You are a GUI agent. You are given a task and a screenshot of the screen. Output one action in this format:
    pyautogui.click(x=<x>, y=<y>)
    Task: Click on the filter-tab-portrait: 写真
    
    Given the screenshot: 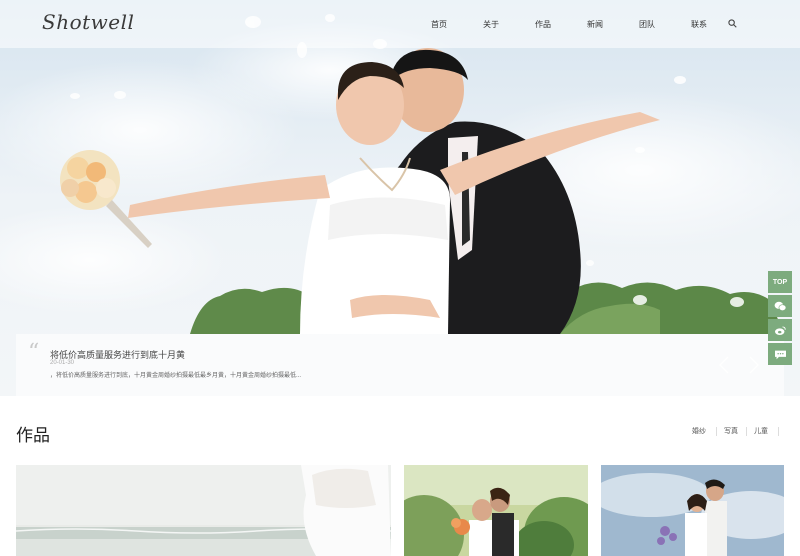 What is the action you would take?
    pyautogui.click(x=731, y=431)
    